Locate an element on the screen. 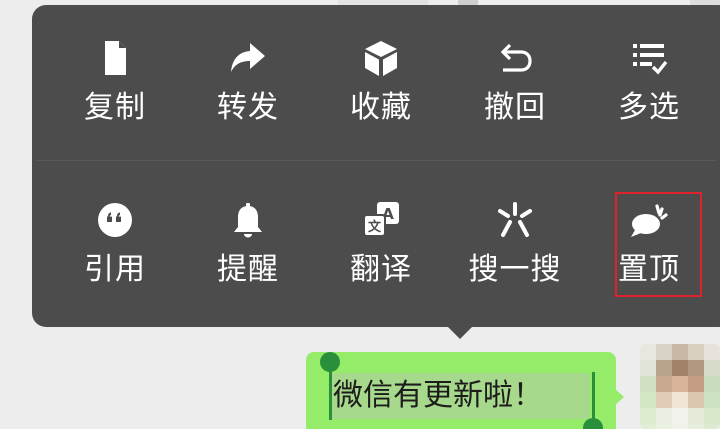  menu-item-label: 翻译 is located at coordinates (381, 269).